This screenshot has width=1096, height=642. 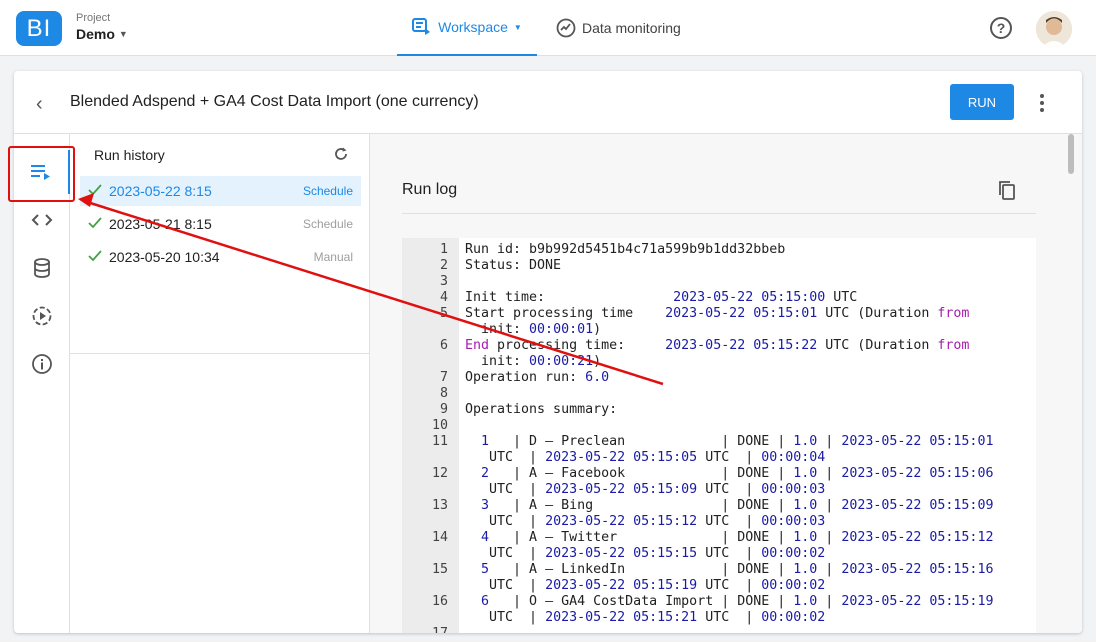 What do you see at coordinates (439, 569) in the screenshot?
I see `line-number: 15` at bounding box center [439, 569].